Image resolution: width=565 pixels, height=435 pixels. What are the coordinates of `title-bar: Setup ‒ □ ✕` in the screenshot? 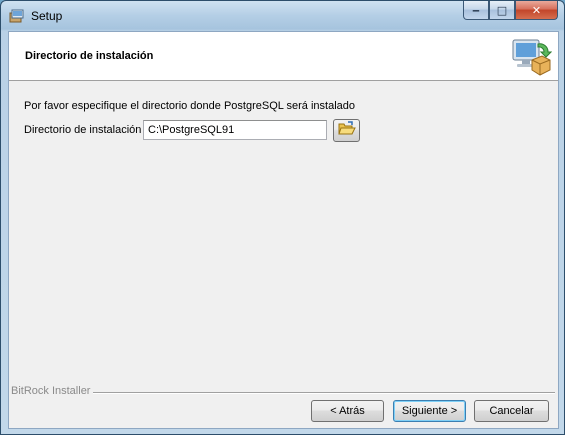 It's located at (282, 16).